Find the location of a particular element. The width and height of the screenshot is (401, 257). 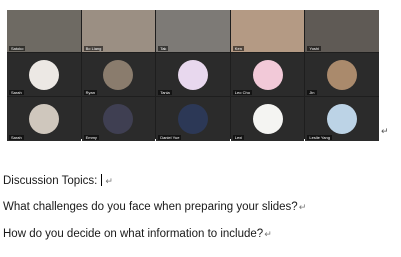

participant-name: Leo Cho is located at coordinates (242, 92).